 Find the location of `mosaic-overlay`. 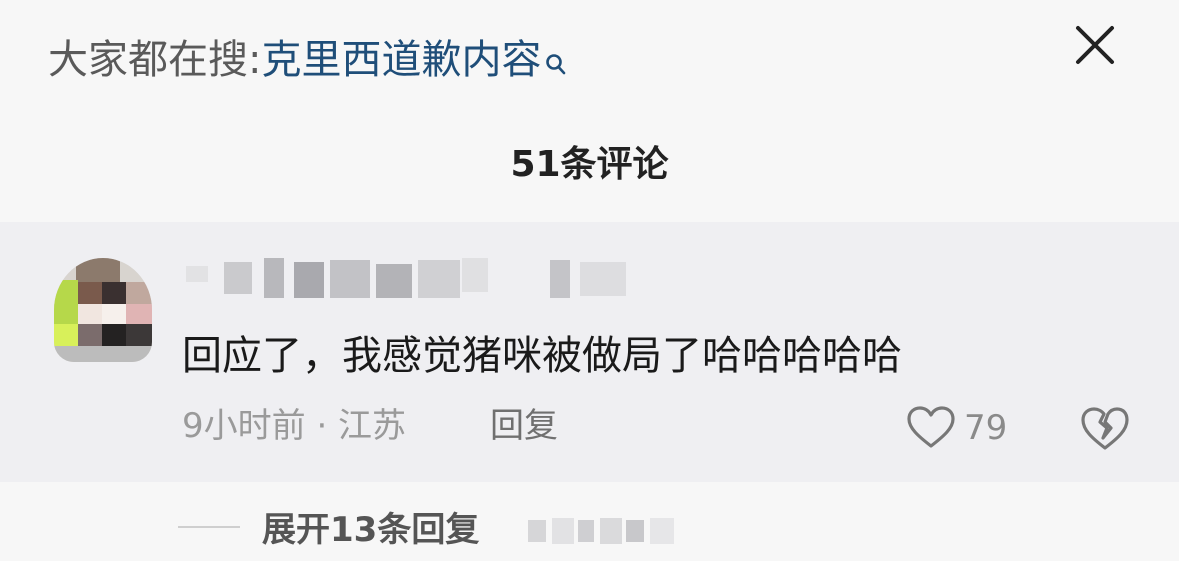

mosaic-overlay is located at coordinates (599, 531).